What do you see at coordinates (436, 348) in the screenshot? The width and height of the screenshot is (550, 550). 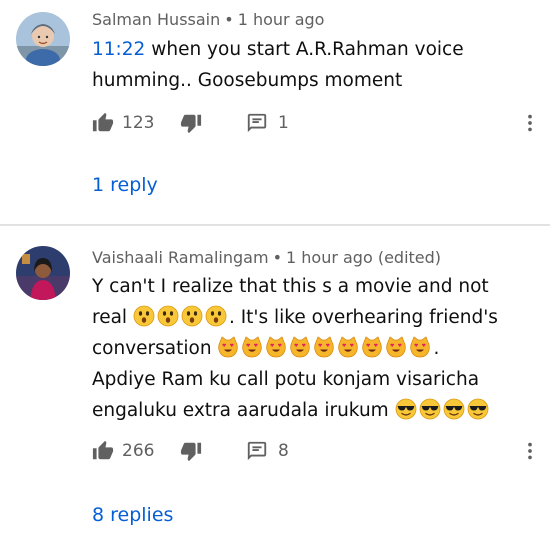 I see `comment-text-line: .` at bounding box center [436, 348].